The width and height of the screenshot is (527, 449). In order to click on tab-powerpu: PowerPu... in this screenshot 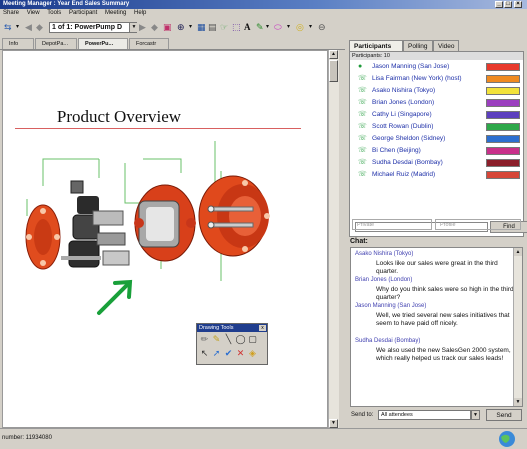, I will do `click(103, 43)`.